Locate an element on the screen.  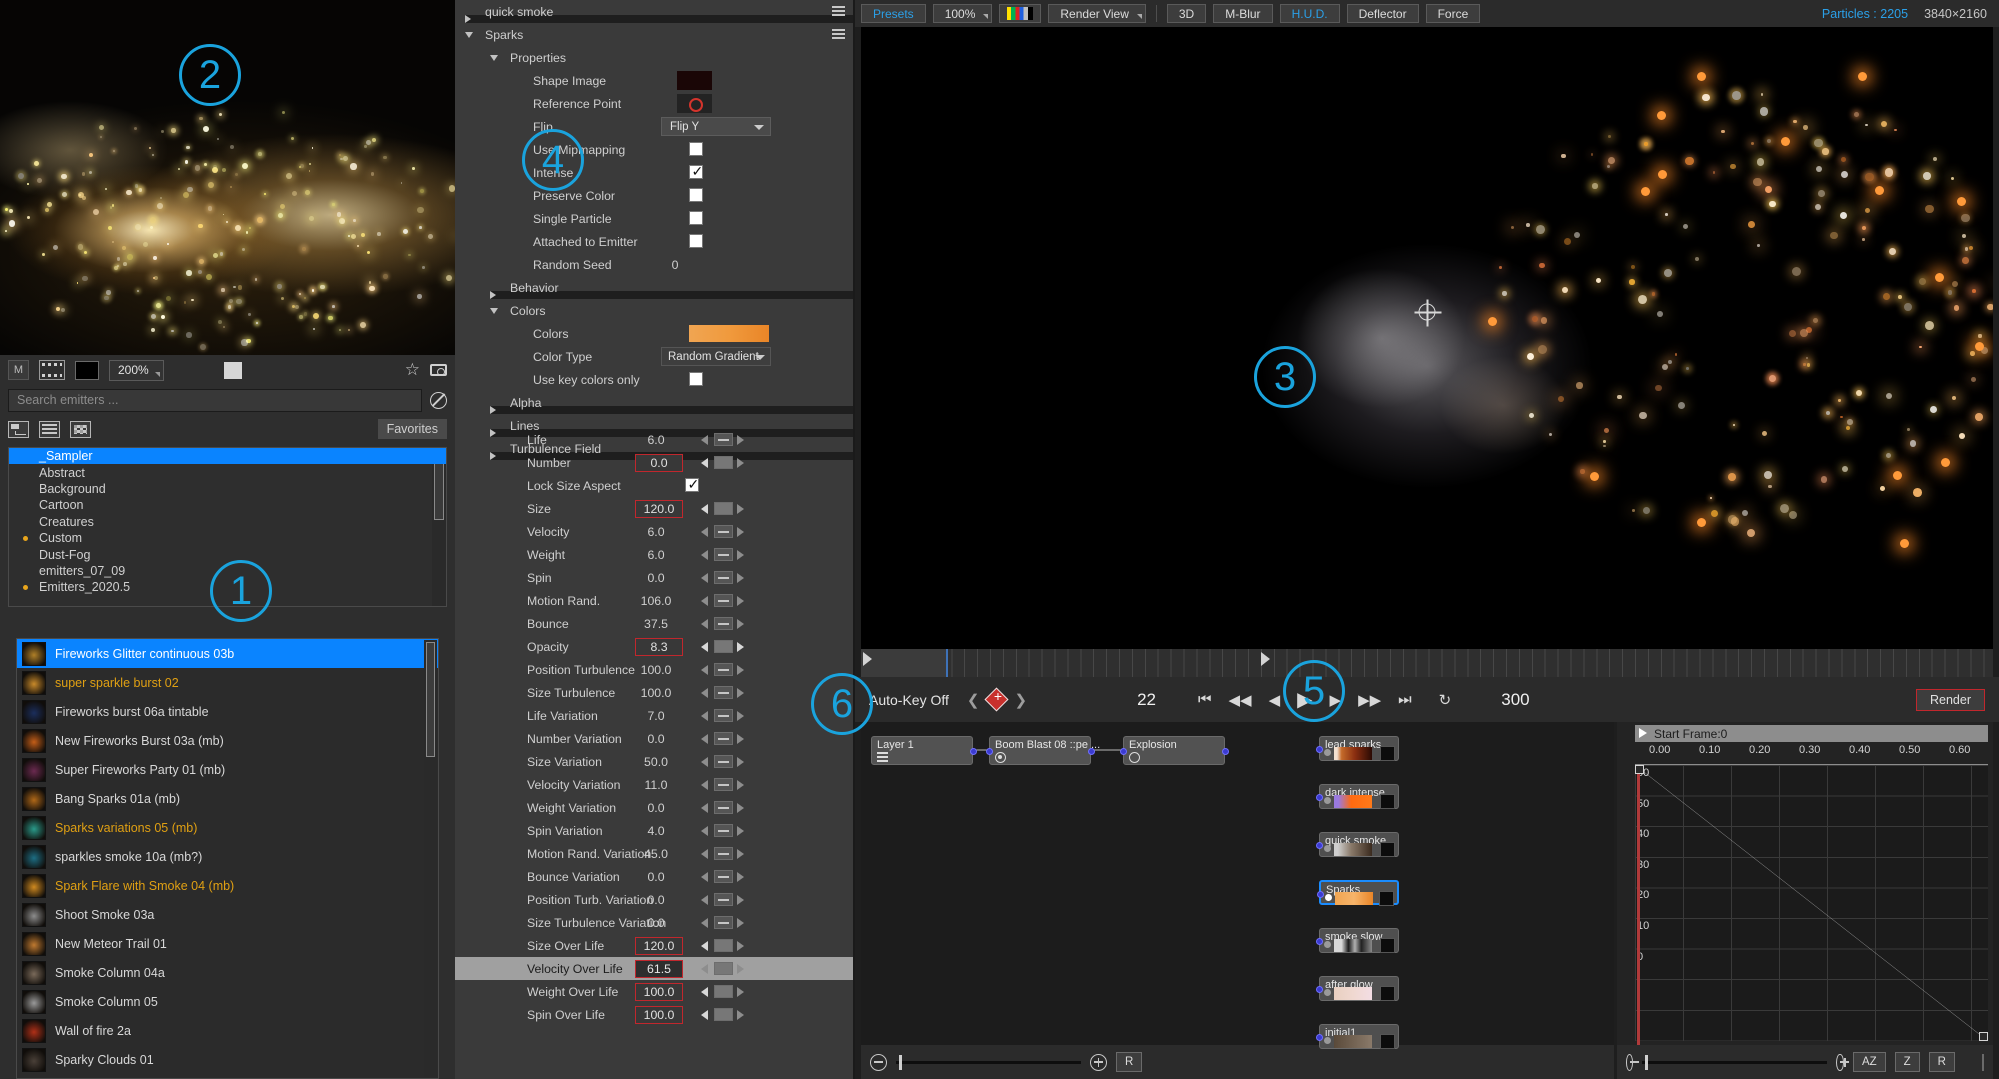
property-value: 50.0 is located at coordinates (656, 762).